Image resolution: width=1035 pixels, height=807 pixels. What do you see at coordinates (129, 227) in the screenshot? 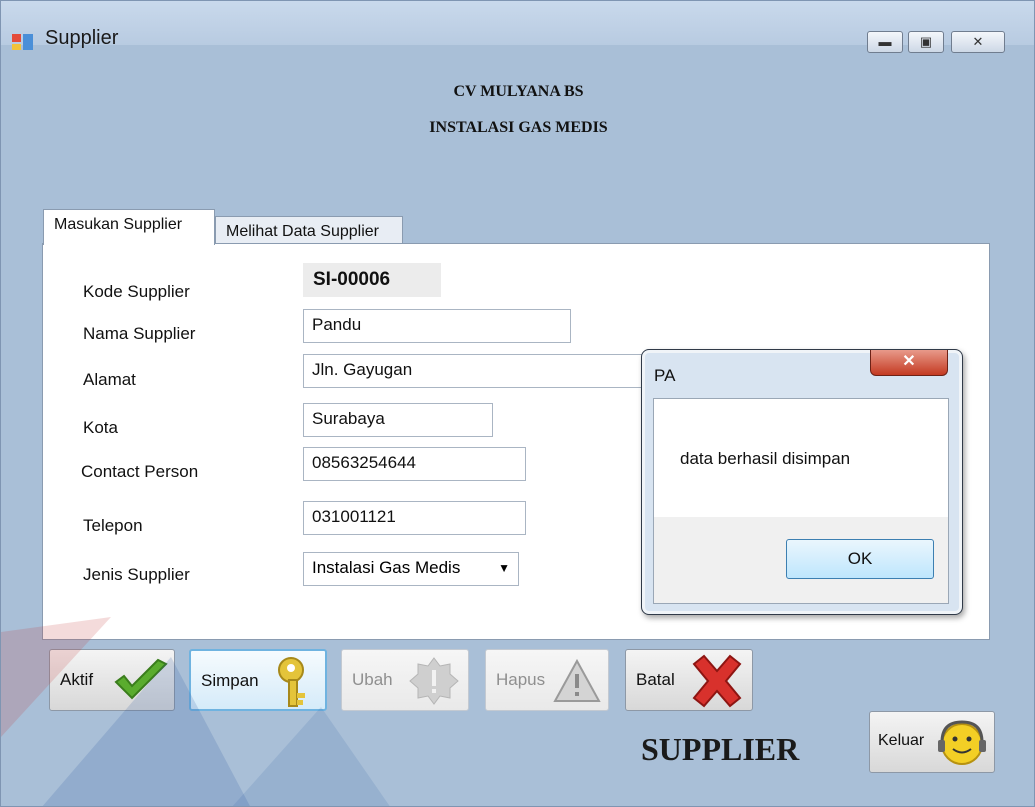
I see `tab-masukan-supplier: Masukan Supplier` at bounding box center [129, 227].